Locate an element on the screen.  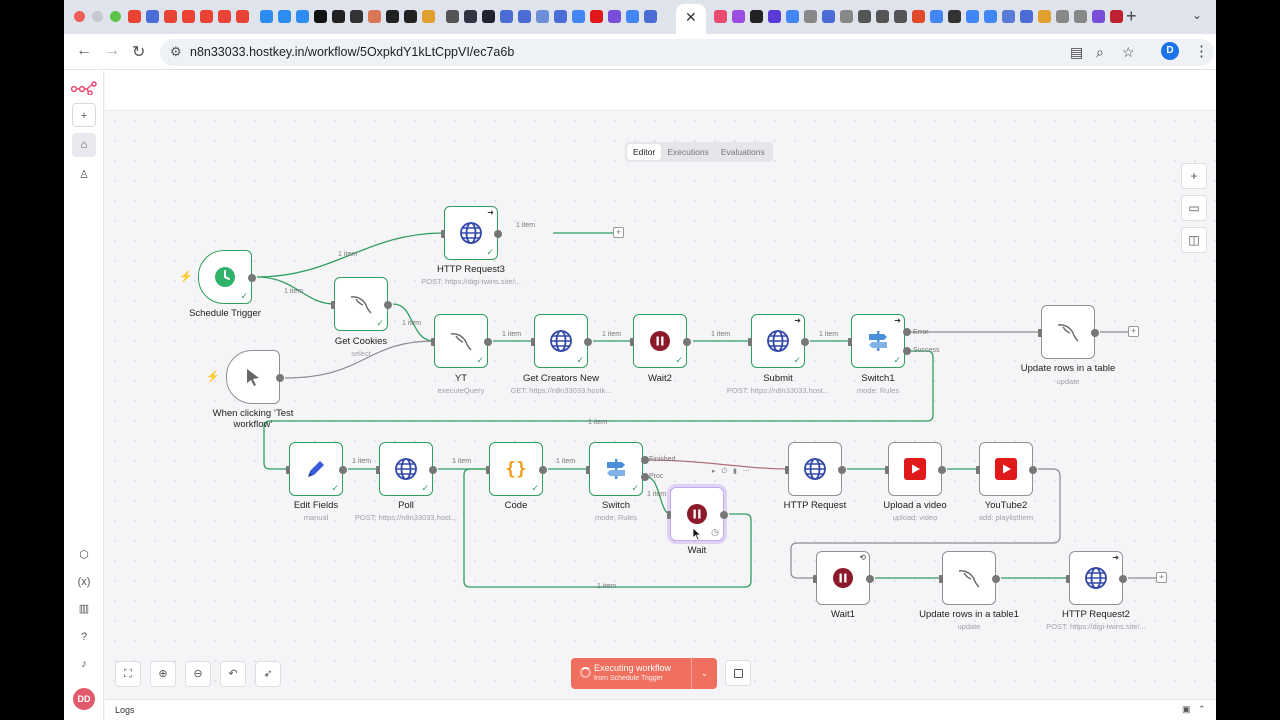
node-upload-video is located at coordinates (915, 469).